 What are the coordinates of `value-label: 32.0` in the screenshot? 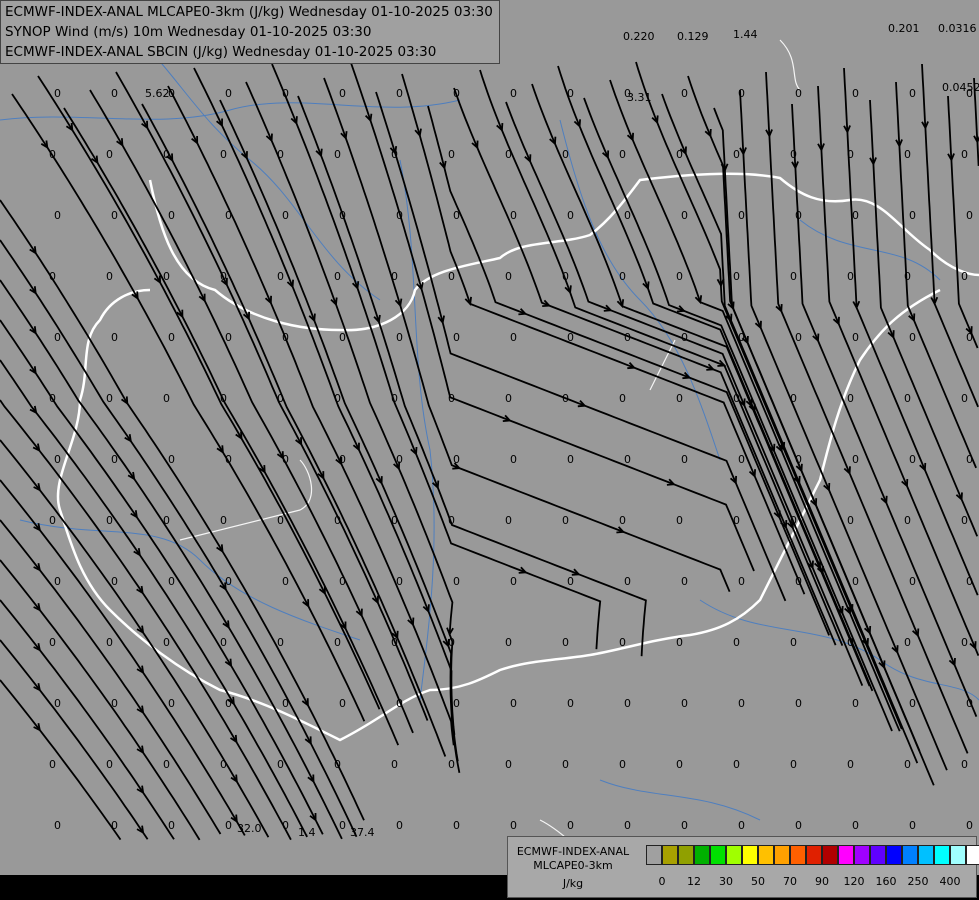 It's located at (249, 828).